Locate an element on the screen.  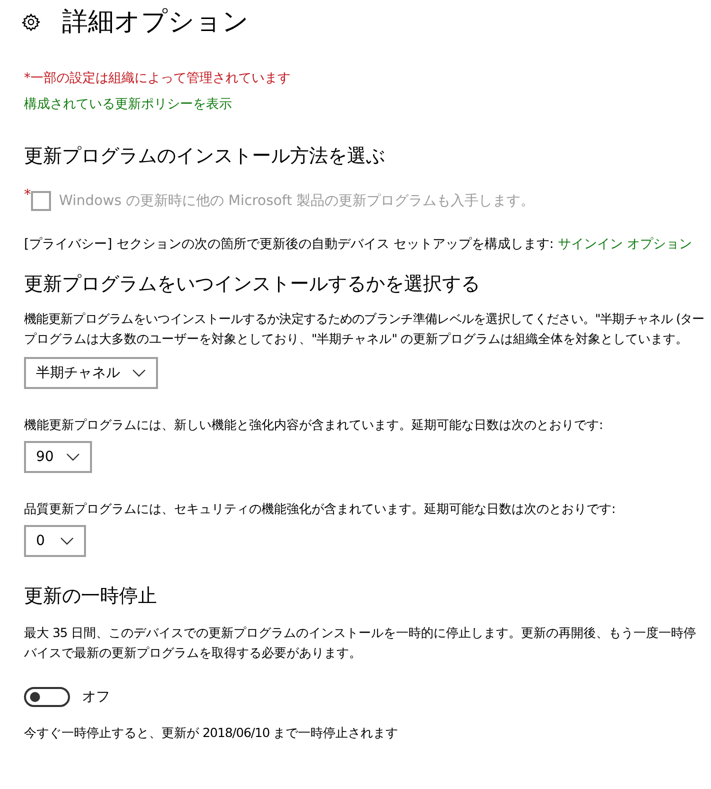
toggle-label: オフ is located at coordinates (96, 697).